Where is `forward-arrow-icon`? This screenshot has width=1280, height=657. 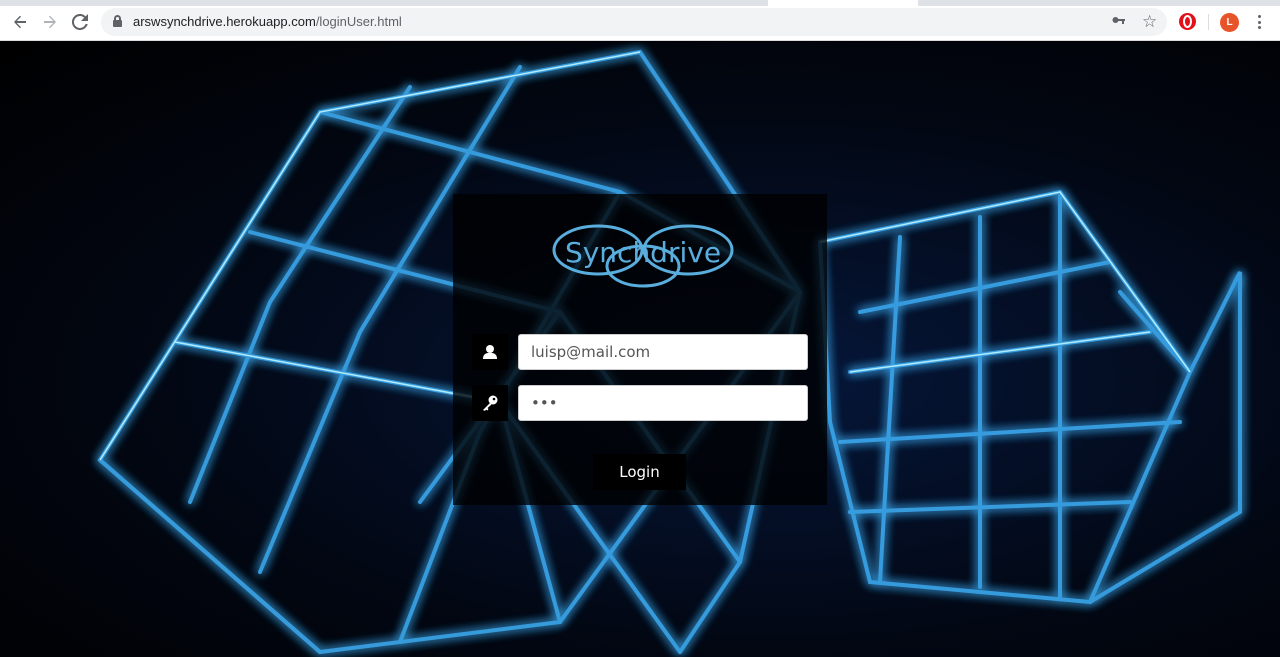
forward-arrow-icon is located at coordinates (50, 22).